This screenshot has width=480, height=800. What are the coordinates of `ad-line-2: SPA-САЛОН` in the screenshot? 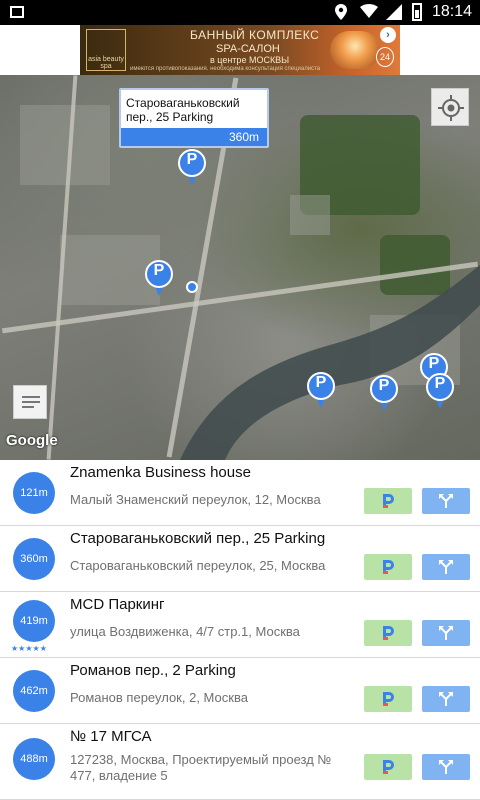 It's located at (248, 49).